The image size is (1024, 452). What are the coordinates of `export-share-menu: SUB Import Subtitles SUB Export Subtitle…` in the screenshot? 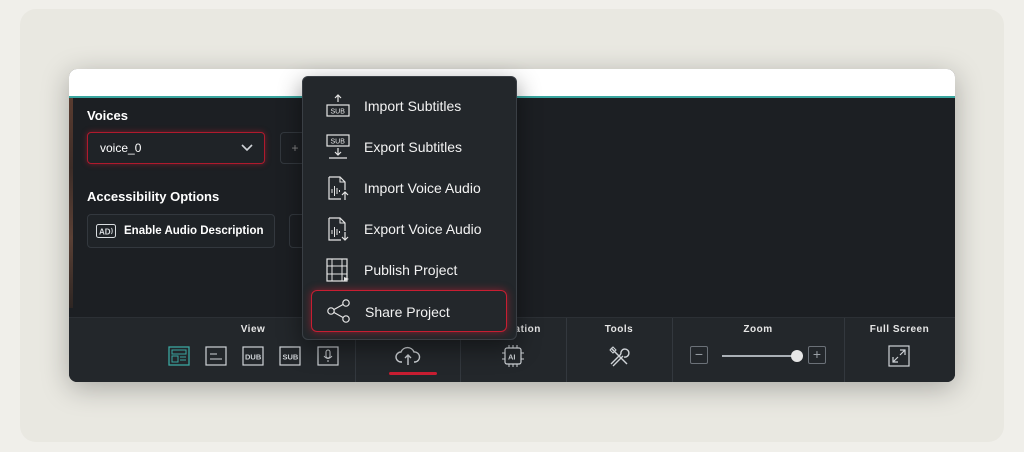 It's located at (409, 208).